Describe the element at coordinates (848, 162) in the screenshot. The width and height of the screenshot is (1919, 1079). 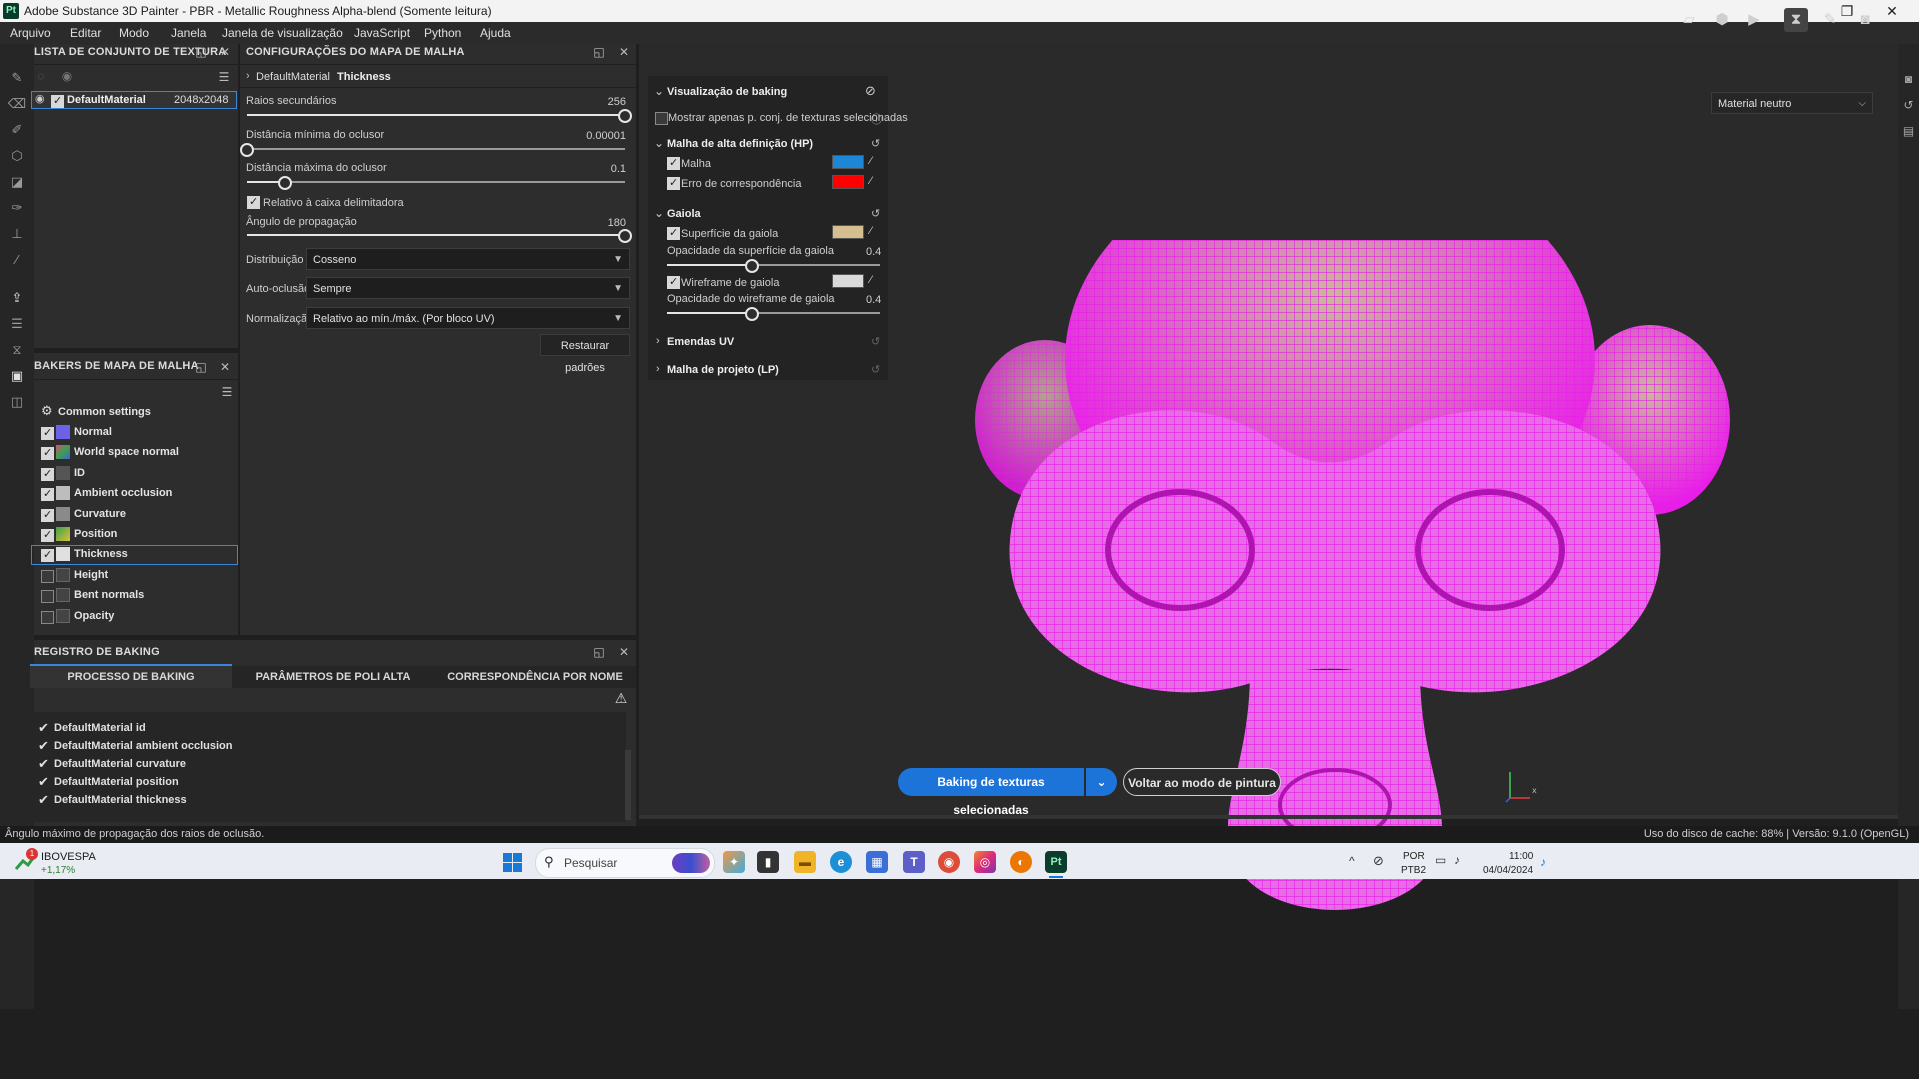
I see `hp-mesh-color` at that location.